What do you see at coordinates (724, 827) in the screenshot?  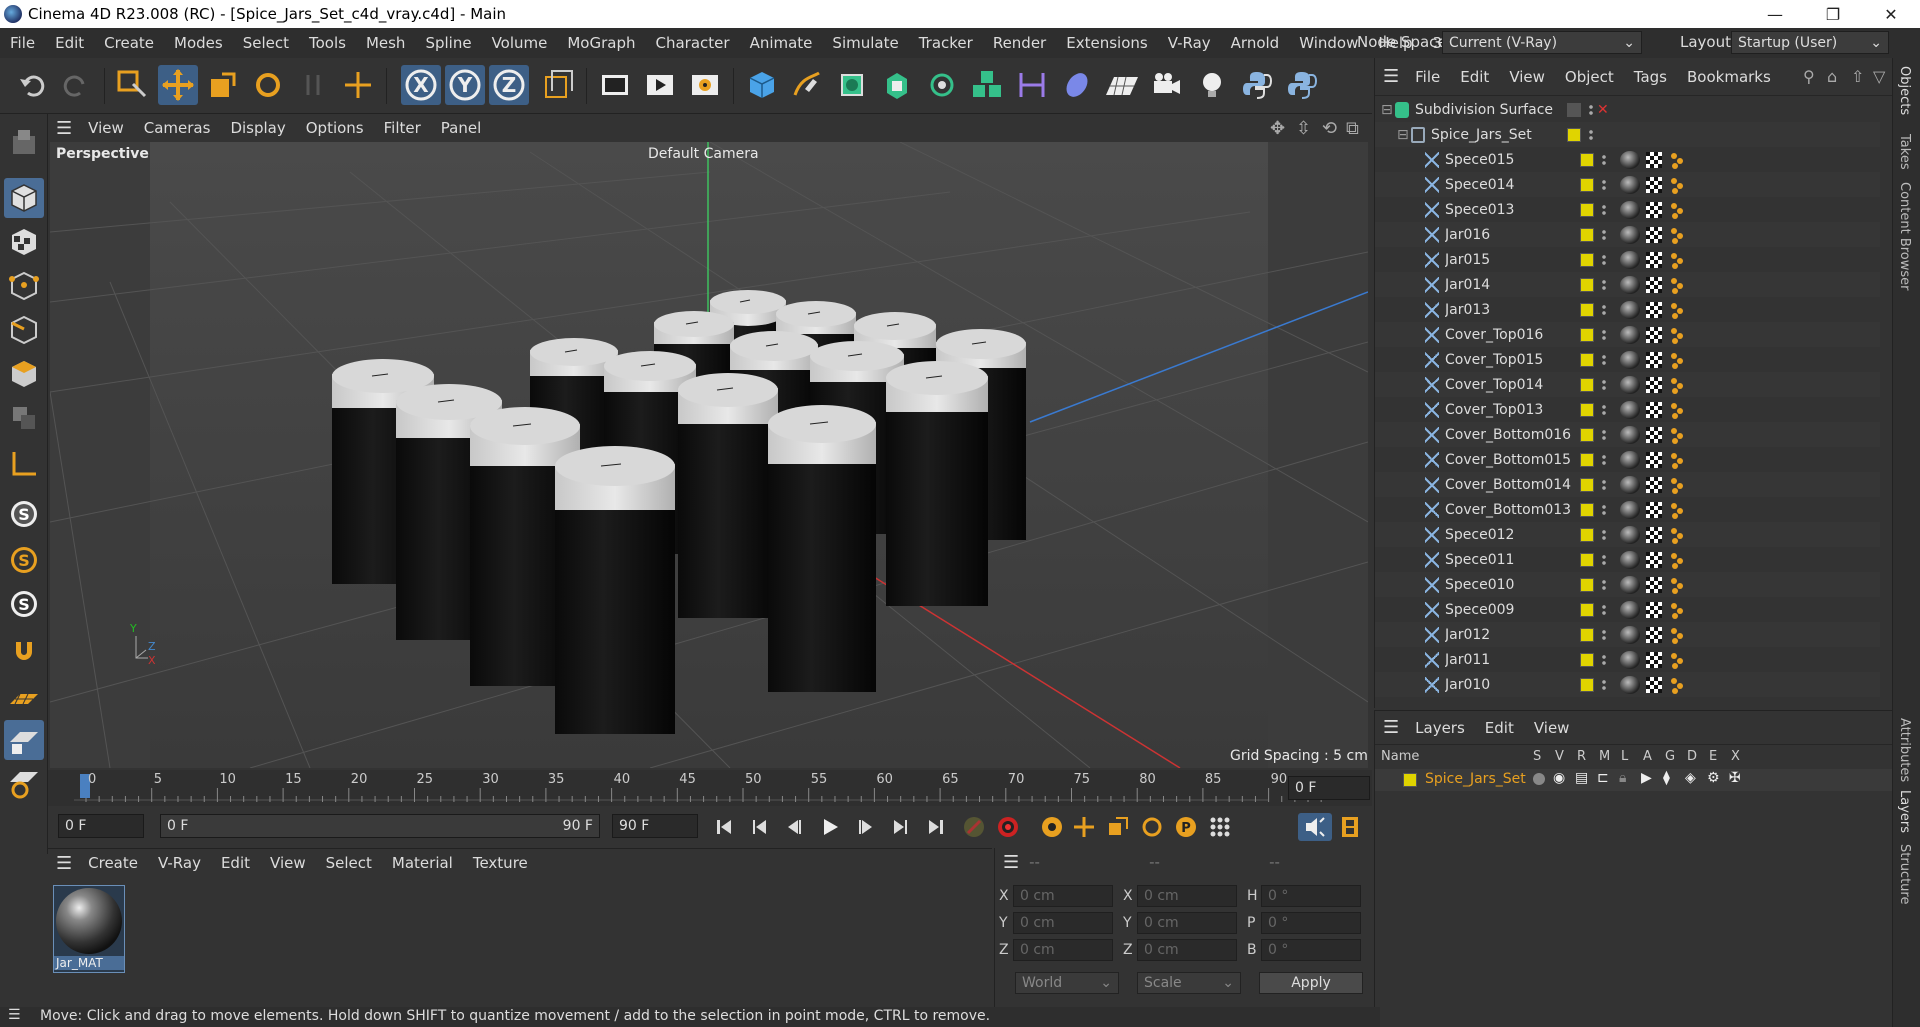 I see `goto-start-icon` at bounding box center [724, 827].